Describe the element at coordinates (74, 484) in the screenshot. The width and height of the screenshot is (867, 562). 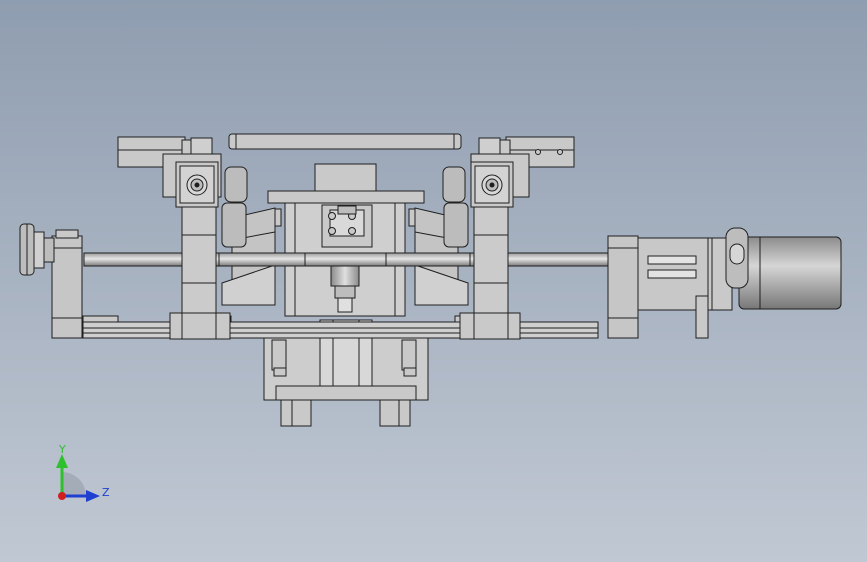
I see `triad-plane-sector` at that location.